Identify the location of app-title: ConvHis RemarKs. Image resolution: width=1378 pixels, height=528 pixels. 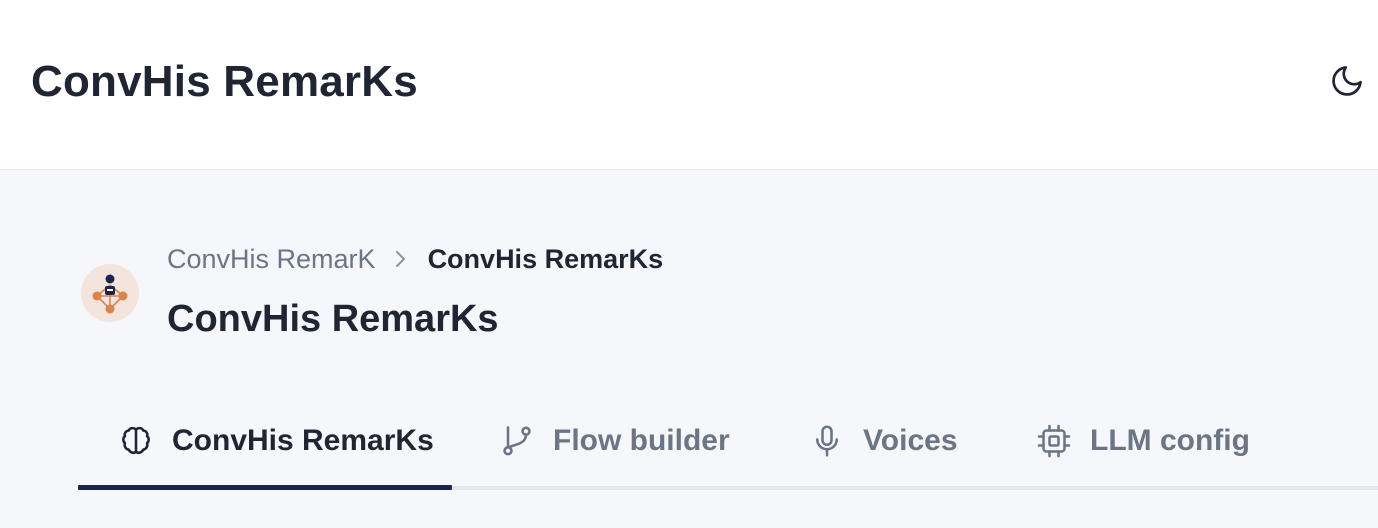
(224, 81).